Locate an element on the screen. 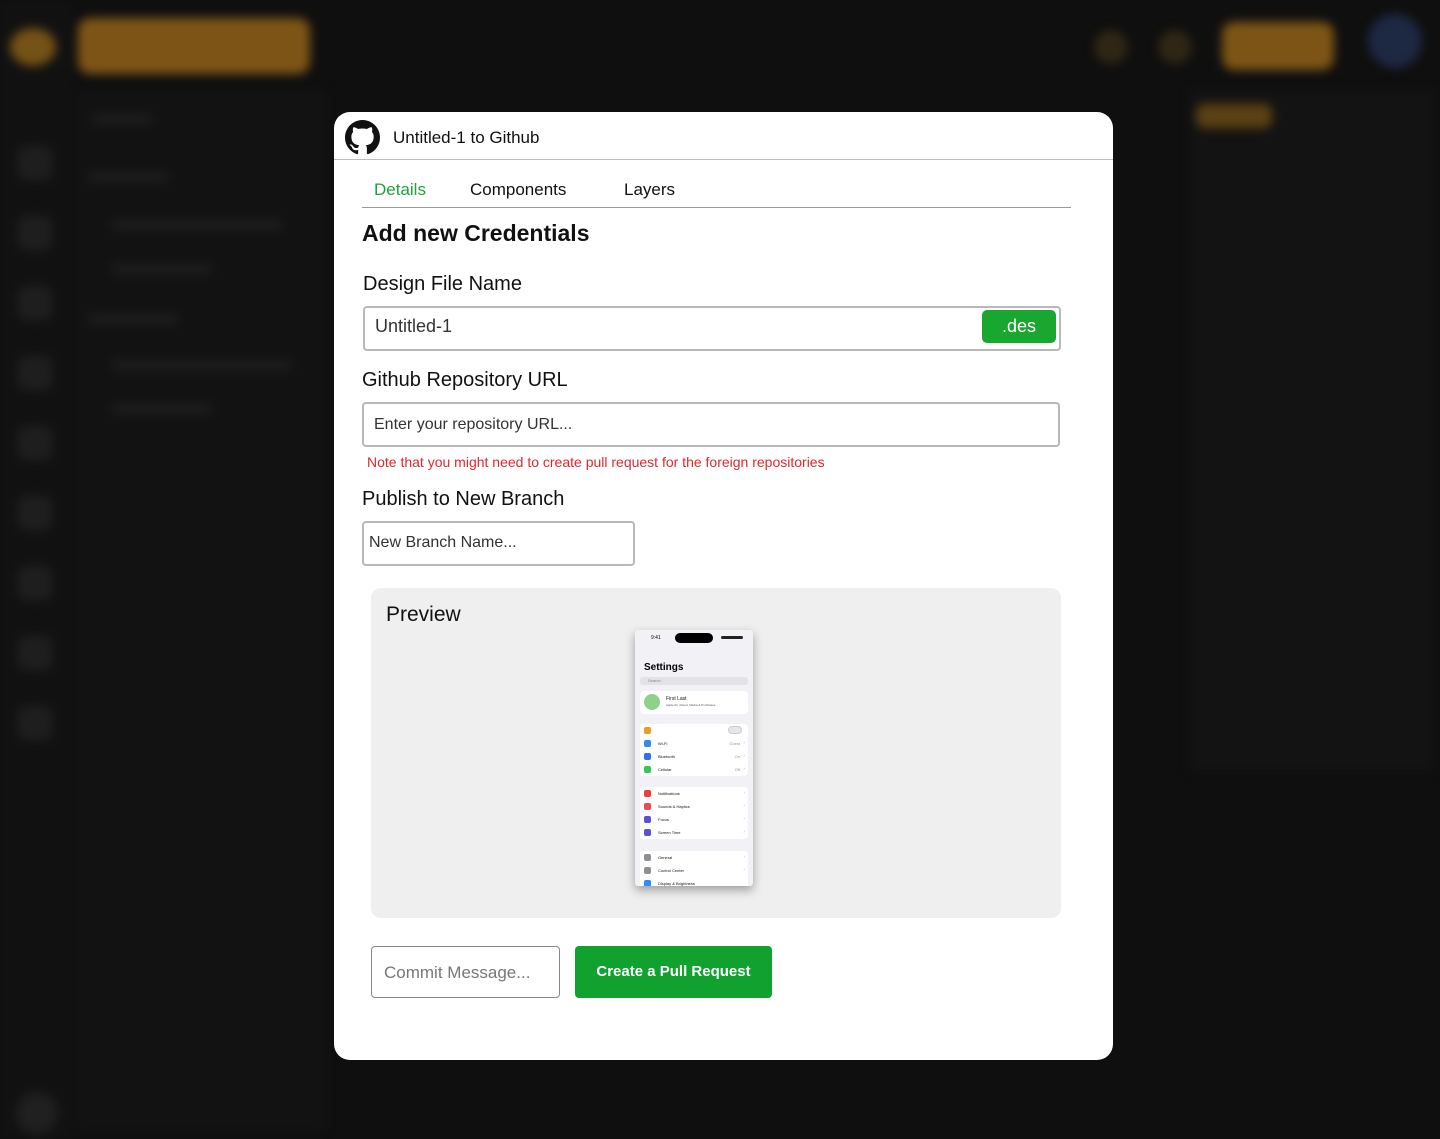  phone-row-label: Bluetooth is located at coordinates (666, 756).